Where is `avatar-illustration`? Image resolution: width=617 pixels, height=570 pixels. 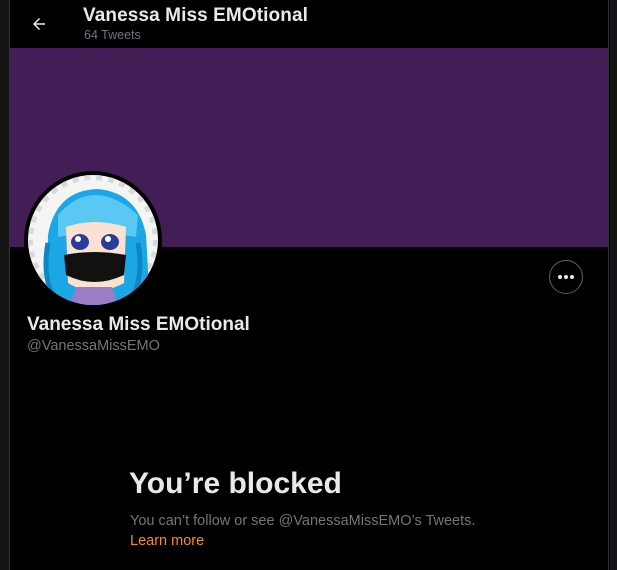 avatar-illustration is located at coordinates (93, 240).